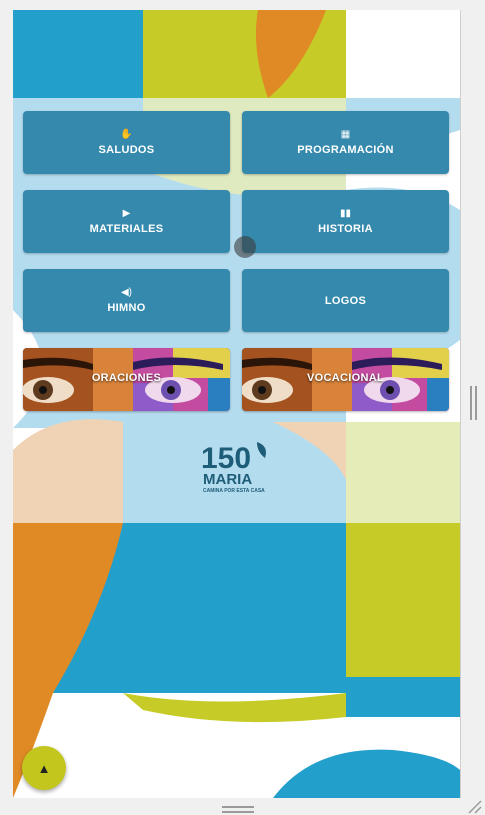  What do you see at coordinates (126, 307) in the screenshot?
I see `himno-label: HIMNO` at bounding box center [126, 307].